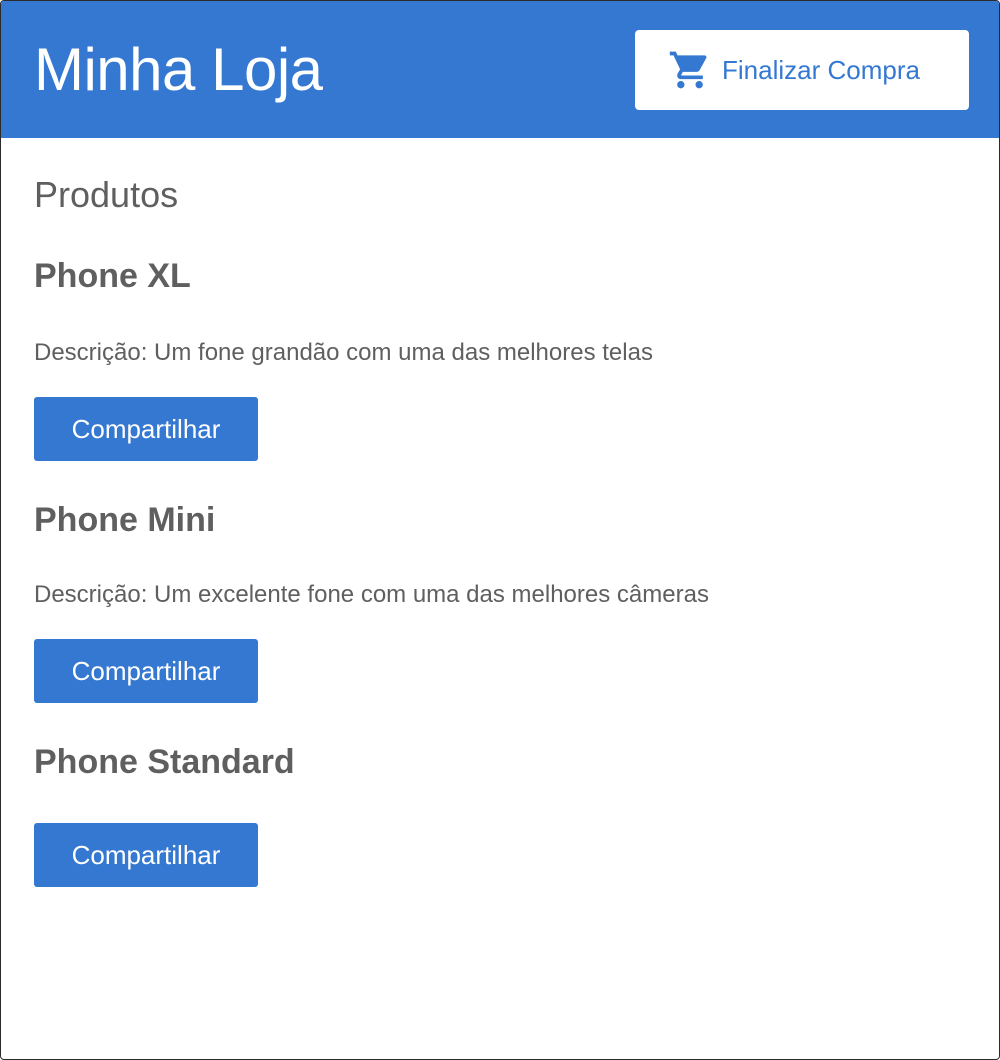  I want to click on share-button-phone-xl: Compartilhar, so click(146, 429).